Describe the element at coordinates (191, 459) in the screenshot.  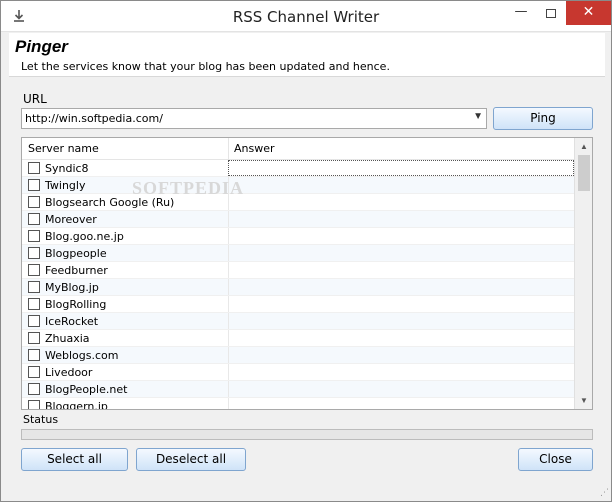
I see `deselect-all-button: Deselect all` at that location.